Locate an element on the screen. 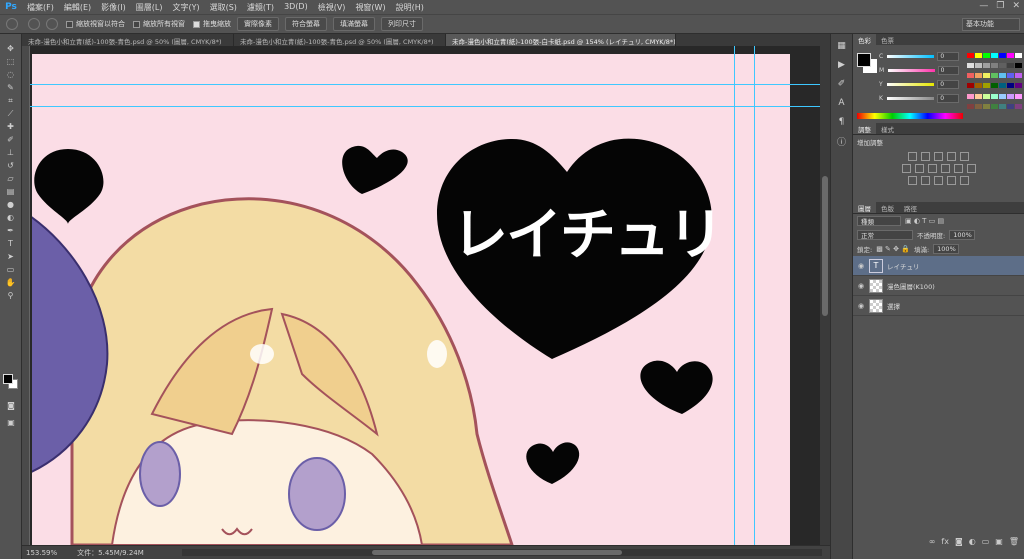 The height and width of the screenshot is (559, 1024). invert-icon is located at coordinates (912, 180).